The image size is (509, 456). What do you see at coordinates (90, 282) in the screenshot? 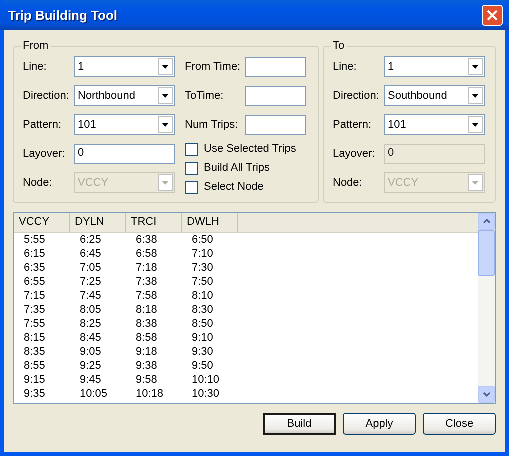
I see `table-cell-text: 7:25` at bounding box center [90, 282].